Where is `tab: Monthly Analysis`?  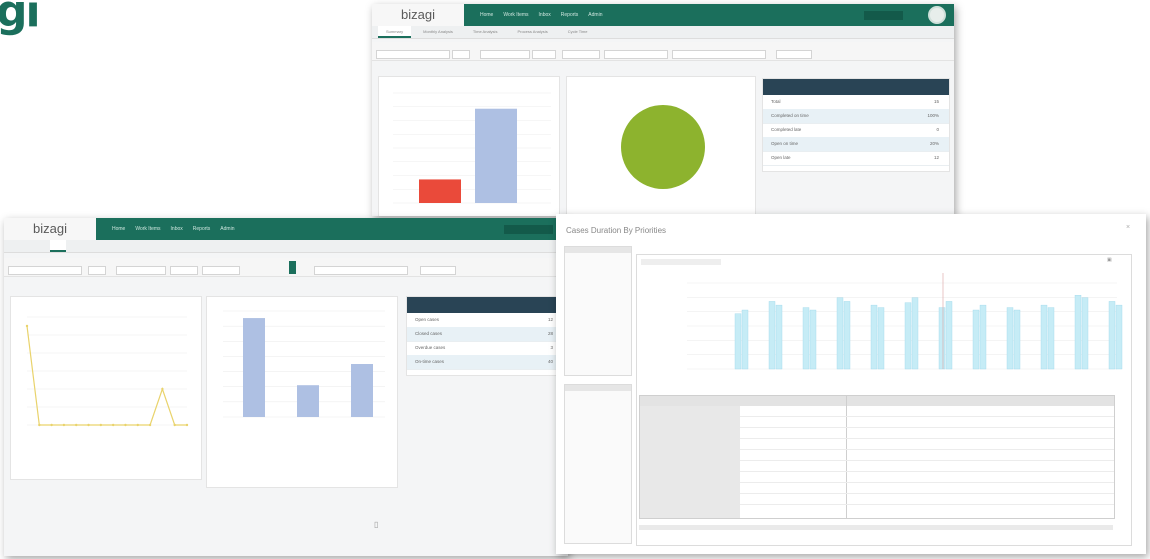
tab: Monthly Analysis is located at coordinates (438, 32).